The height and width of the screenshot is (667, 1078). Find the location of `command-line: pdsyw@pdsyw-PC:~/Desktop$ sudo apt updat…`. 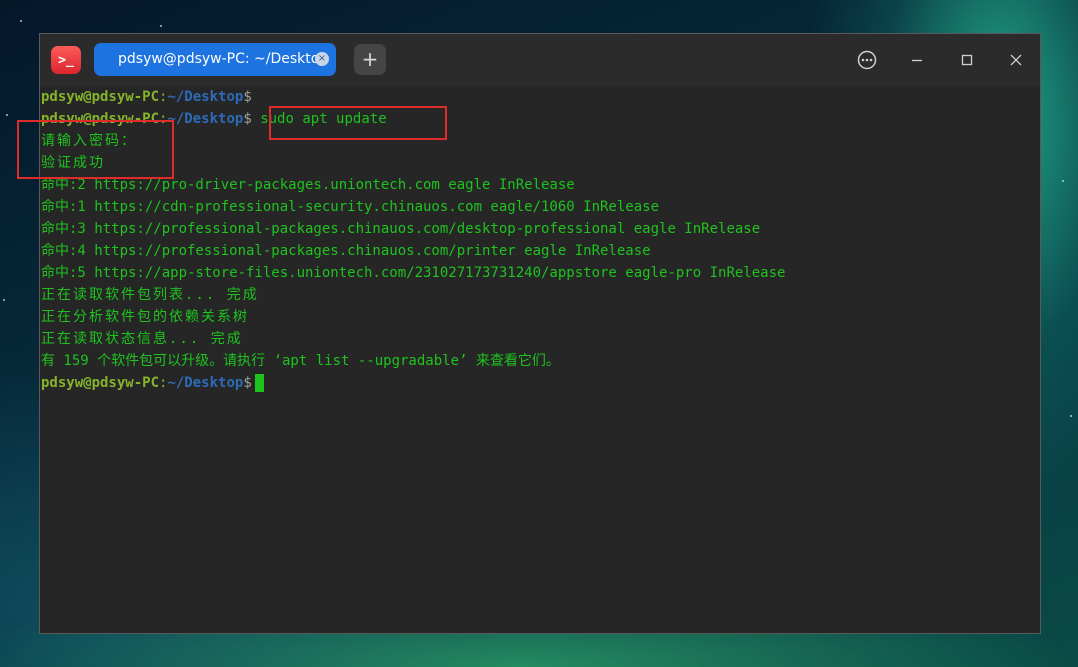

command-line: pdsyw@pdsyw-PC:~/Desktop$ sudo apt updat… is located at coordinates (540, 119).